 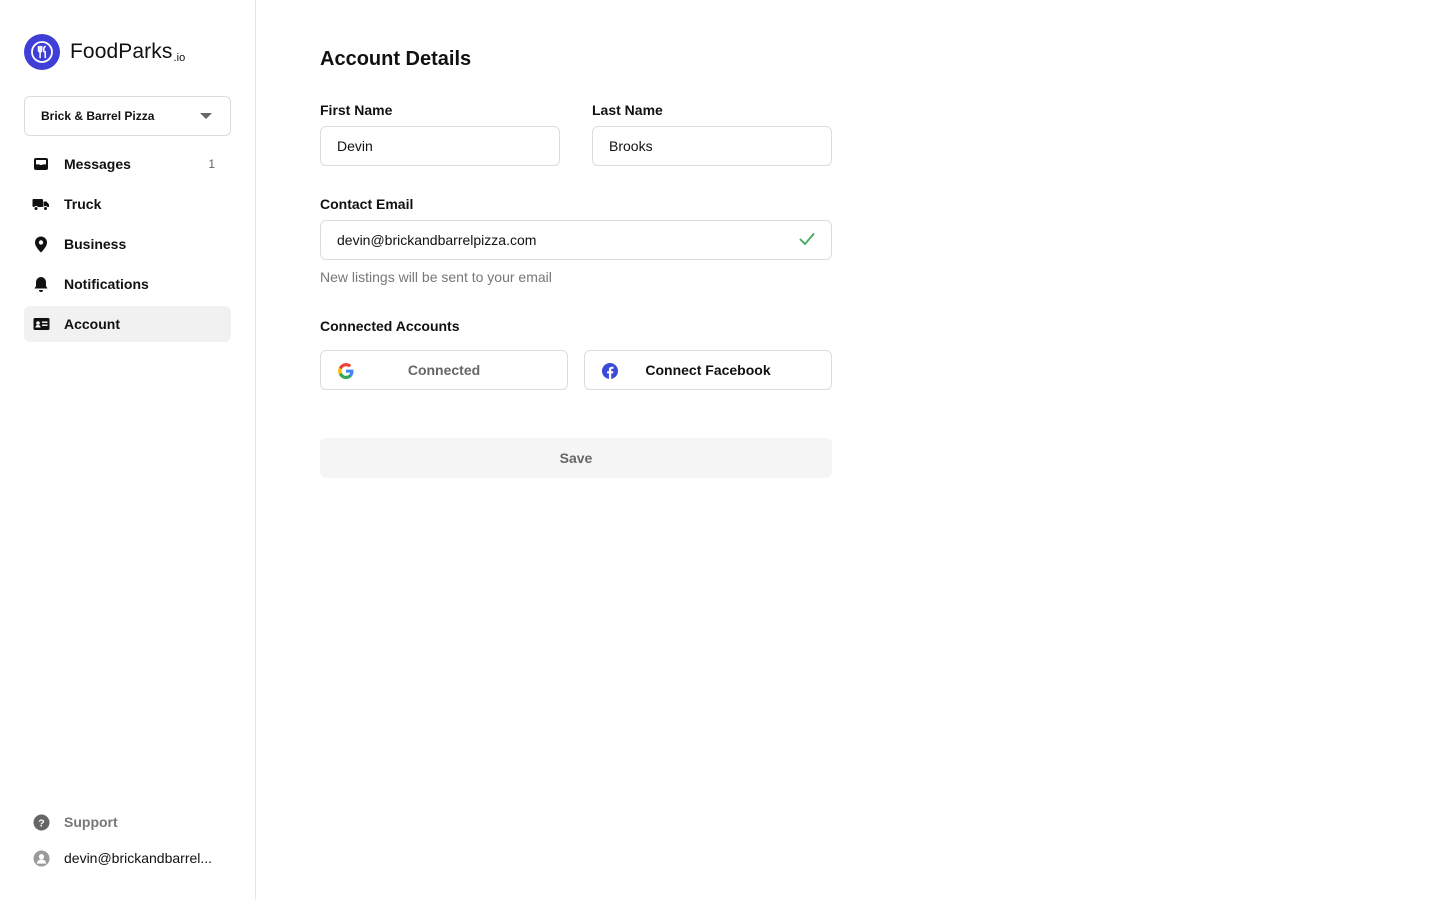 What do you see at coordinates (41, 164) in the screenshot?
I see `inbox-icon` at bounding box center [41, 164].